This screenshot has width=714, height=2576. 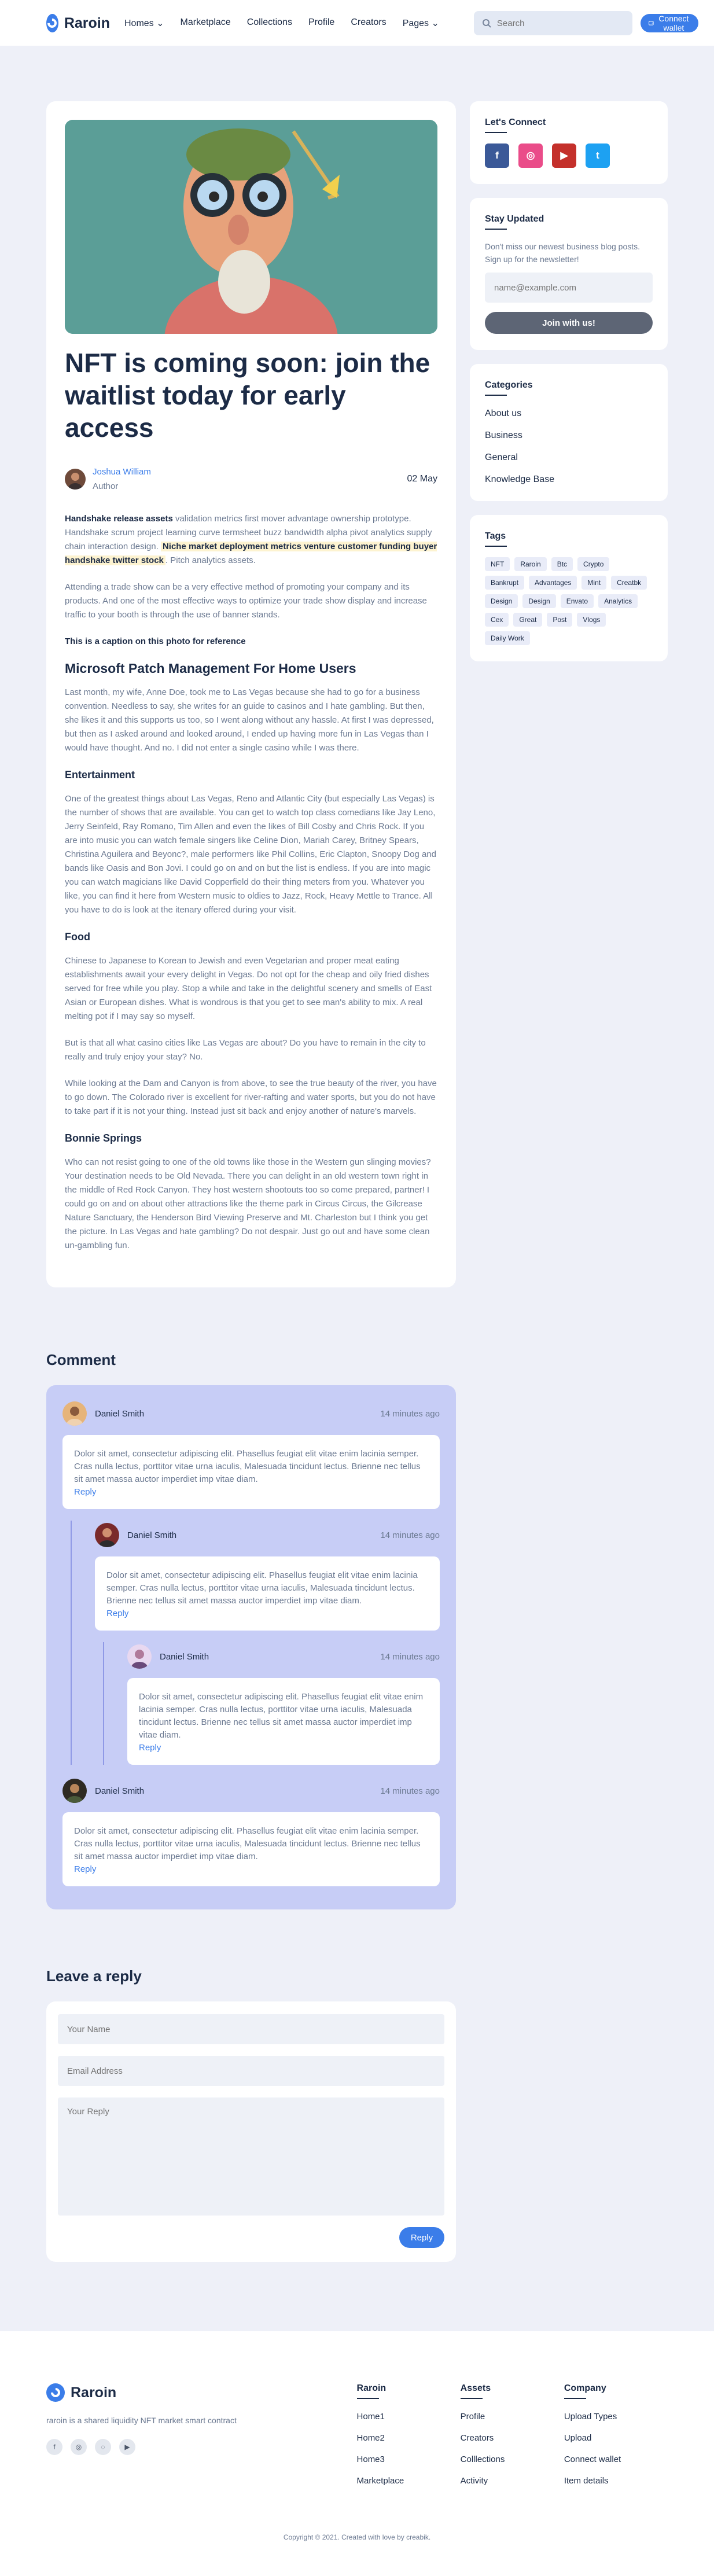 What do you see at coordinates (55, 2392) in the screenshot?
I see `logo-icon` at bounding box center [55, 2392].